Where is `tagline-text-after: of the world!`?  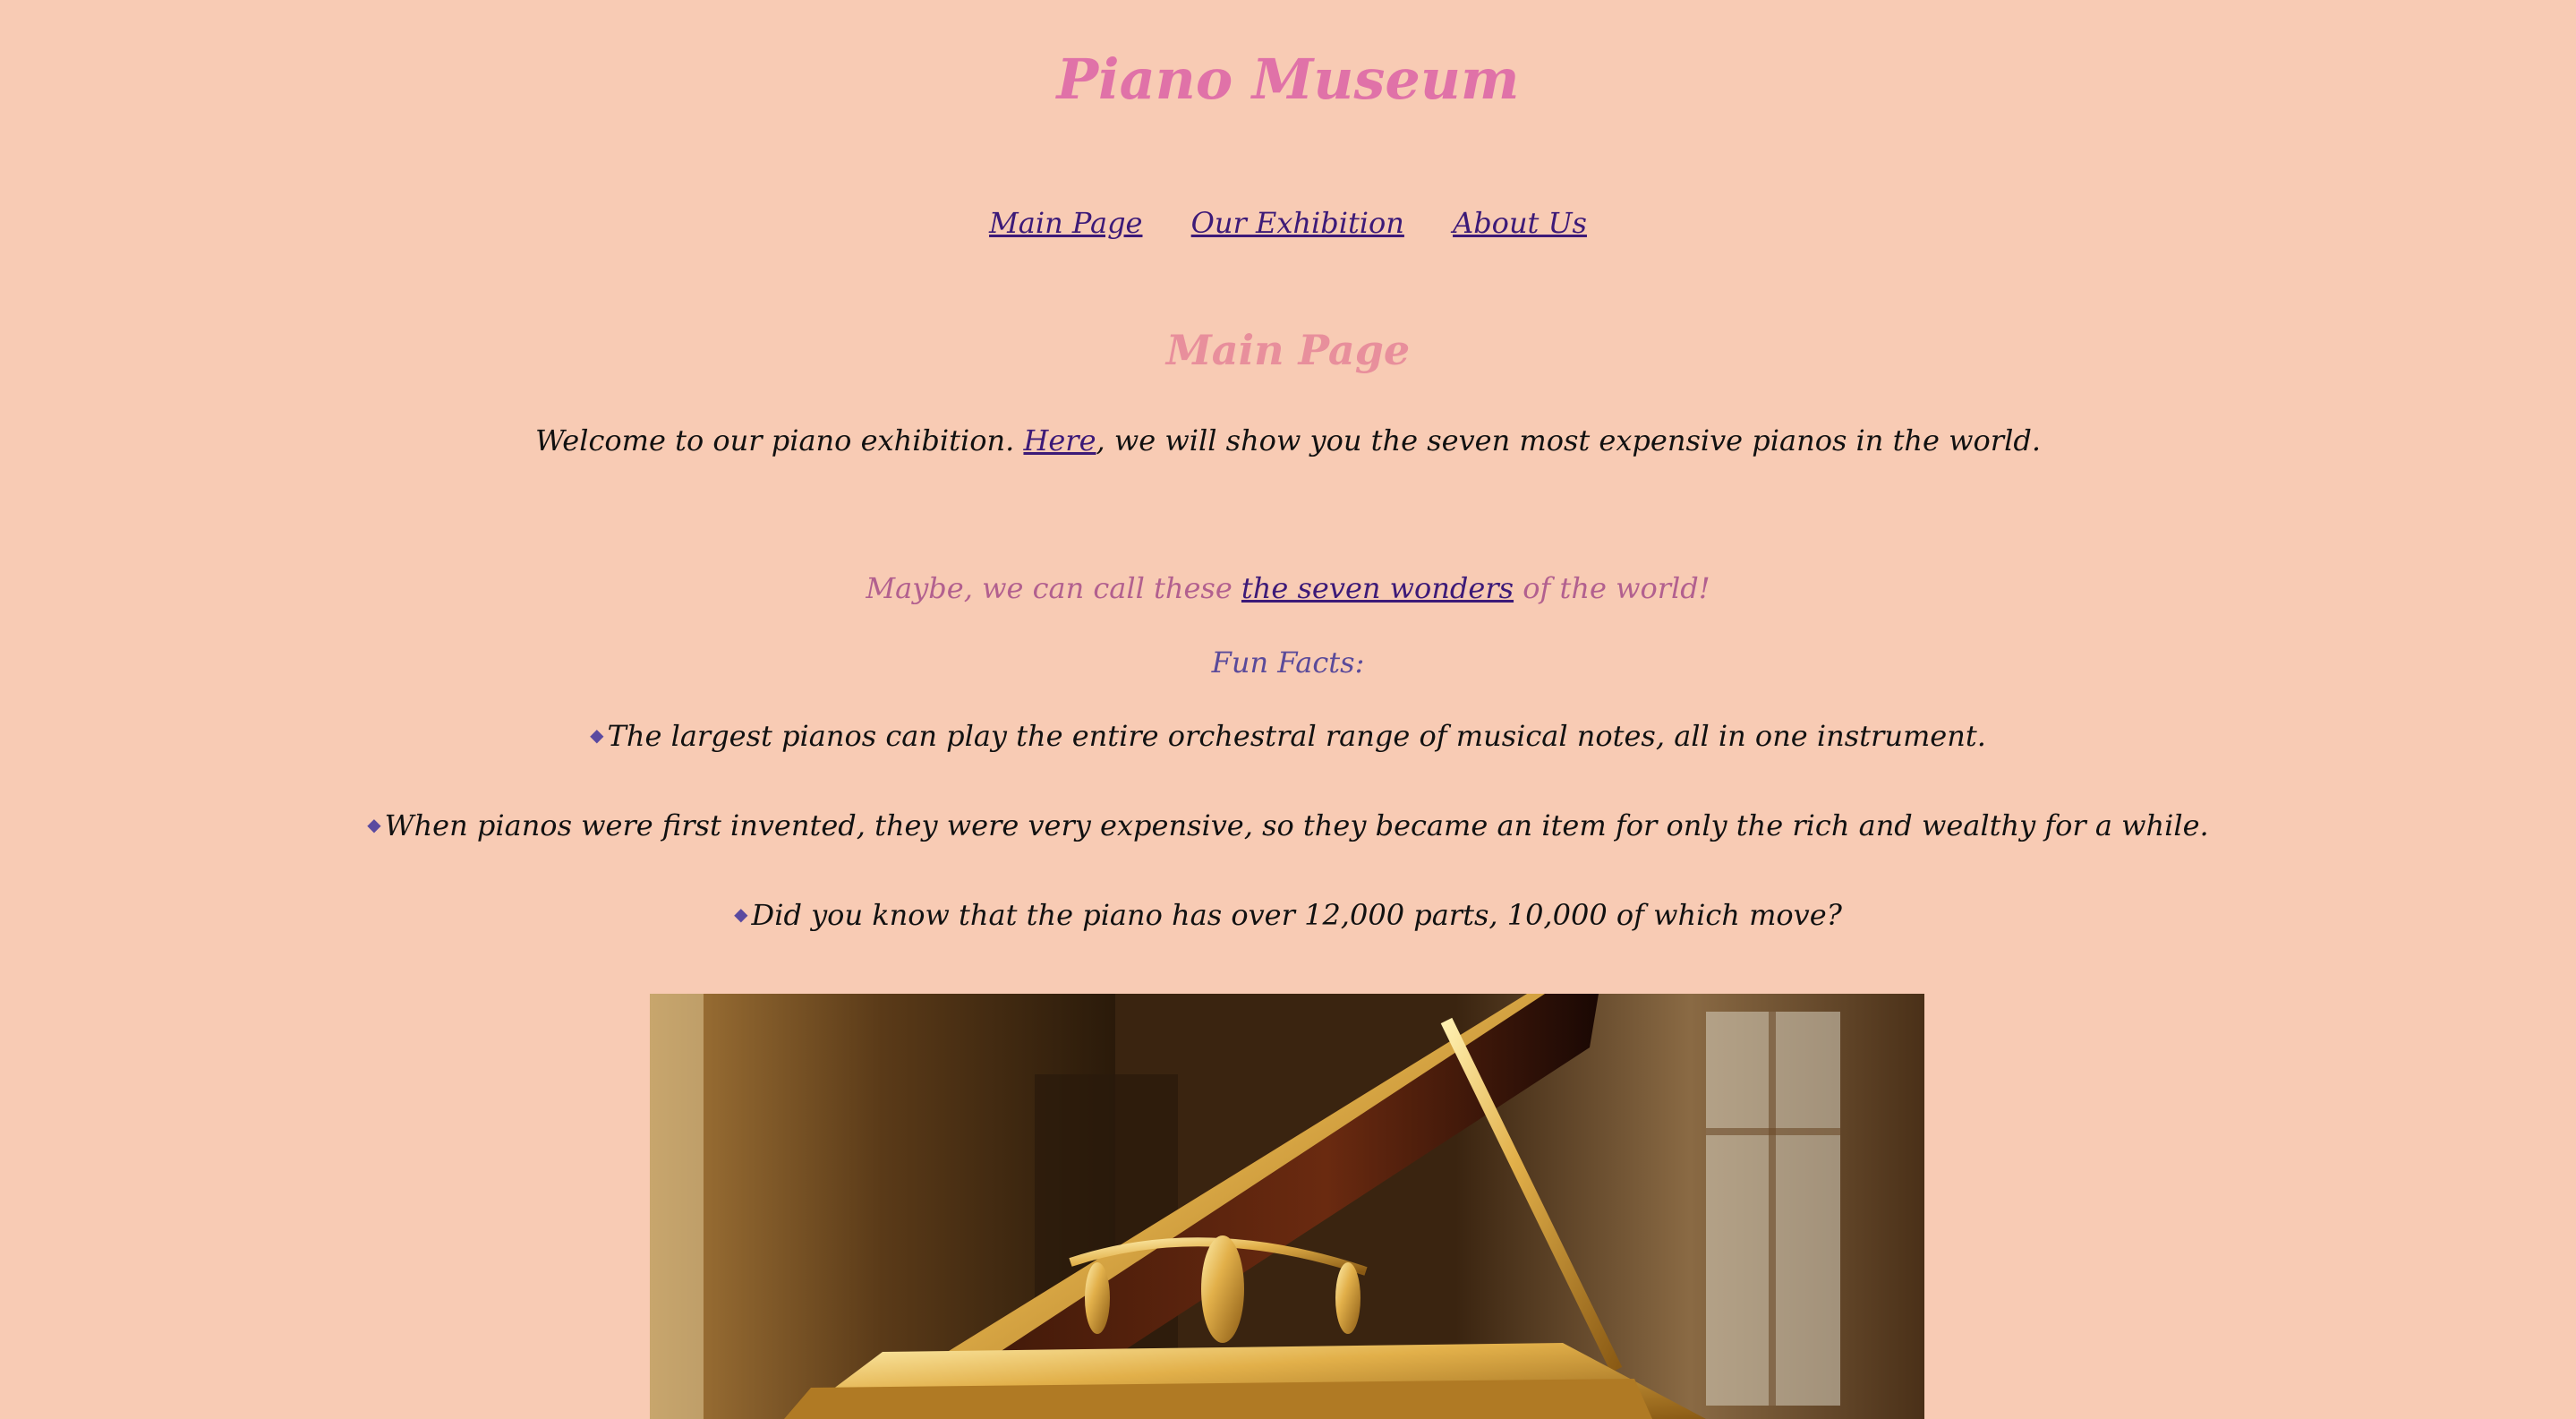
tagline-text-after: of the world! is located at coordinates (1612, 588).